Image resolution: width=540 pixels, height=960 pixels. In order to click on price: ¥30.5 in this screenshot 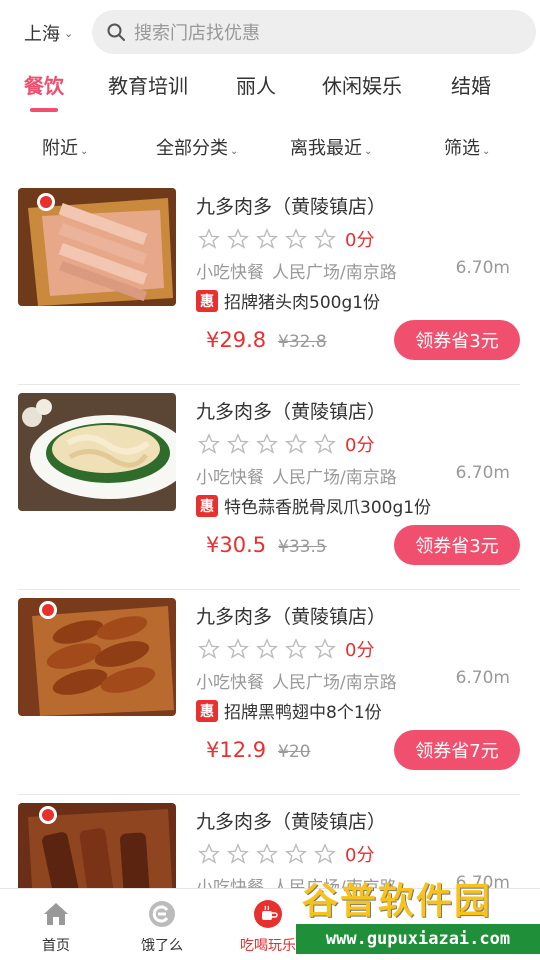, I will do `click(236, 545)`.